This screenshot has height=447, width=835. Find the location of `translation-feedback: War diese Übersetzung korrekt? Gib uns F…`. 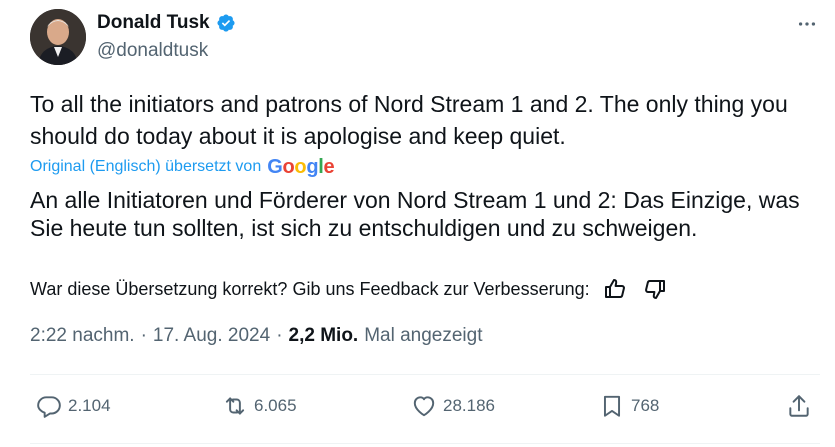

translation-feedback: War diese Übersetzung korrekt? Gib uns F… is located at coordinates (349, 289).